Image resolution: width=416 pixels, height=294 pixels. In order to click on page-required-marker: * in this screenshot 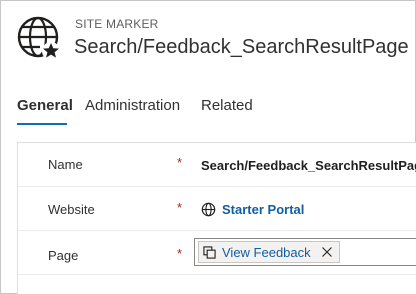, I will do `click(180, 253)`.